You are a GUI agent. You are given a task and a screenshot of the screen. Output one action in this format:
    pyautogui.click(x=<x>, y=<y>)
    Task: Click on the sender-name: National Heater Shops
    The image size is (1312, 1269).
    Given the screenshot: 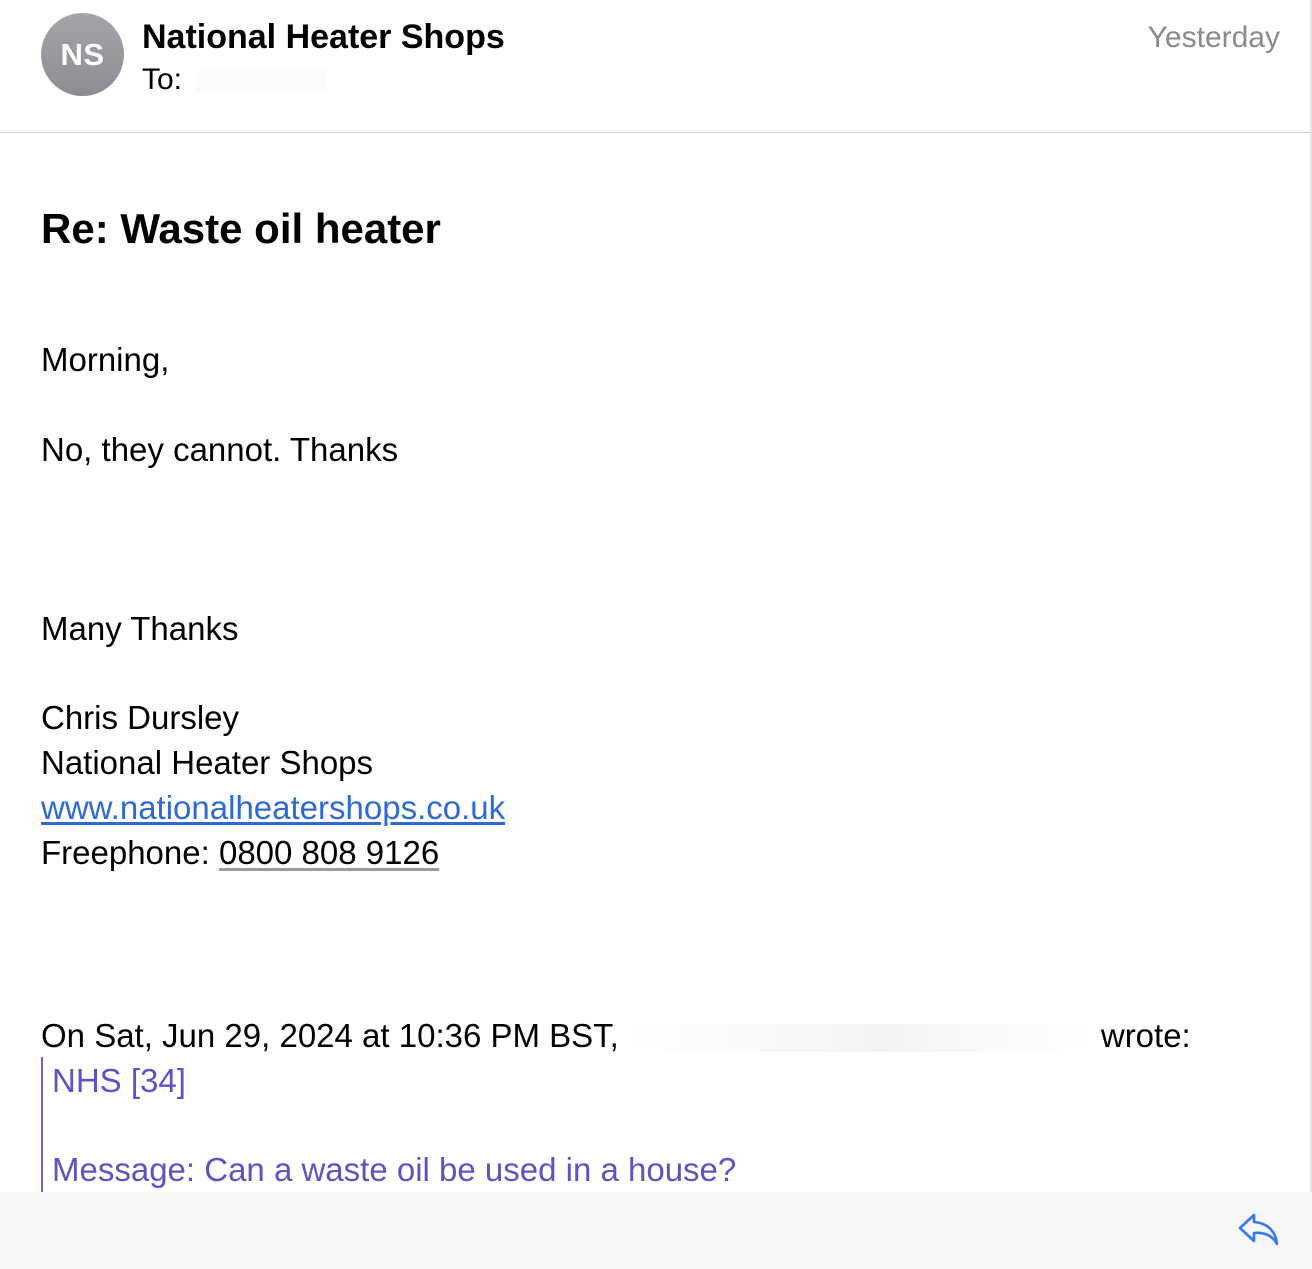 What is the action you would take?
    pyautogui.click(x=323, y=37)
    